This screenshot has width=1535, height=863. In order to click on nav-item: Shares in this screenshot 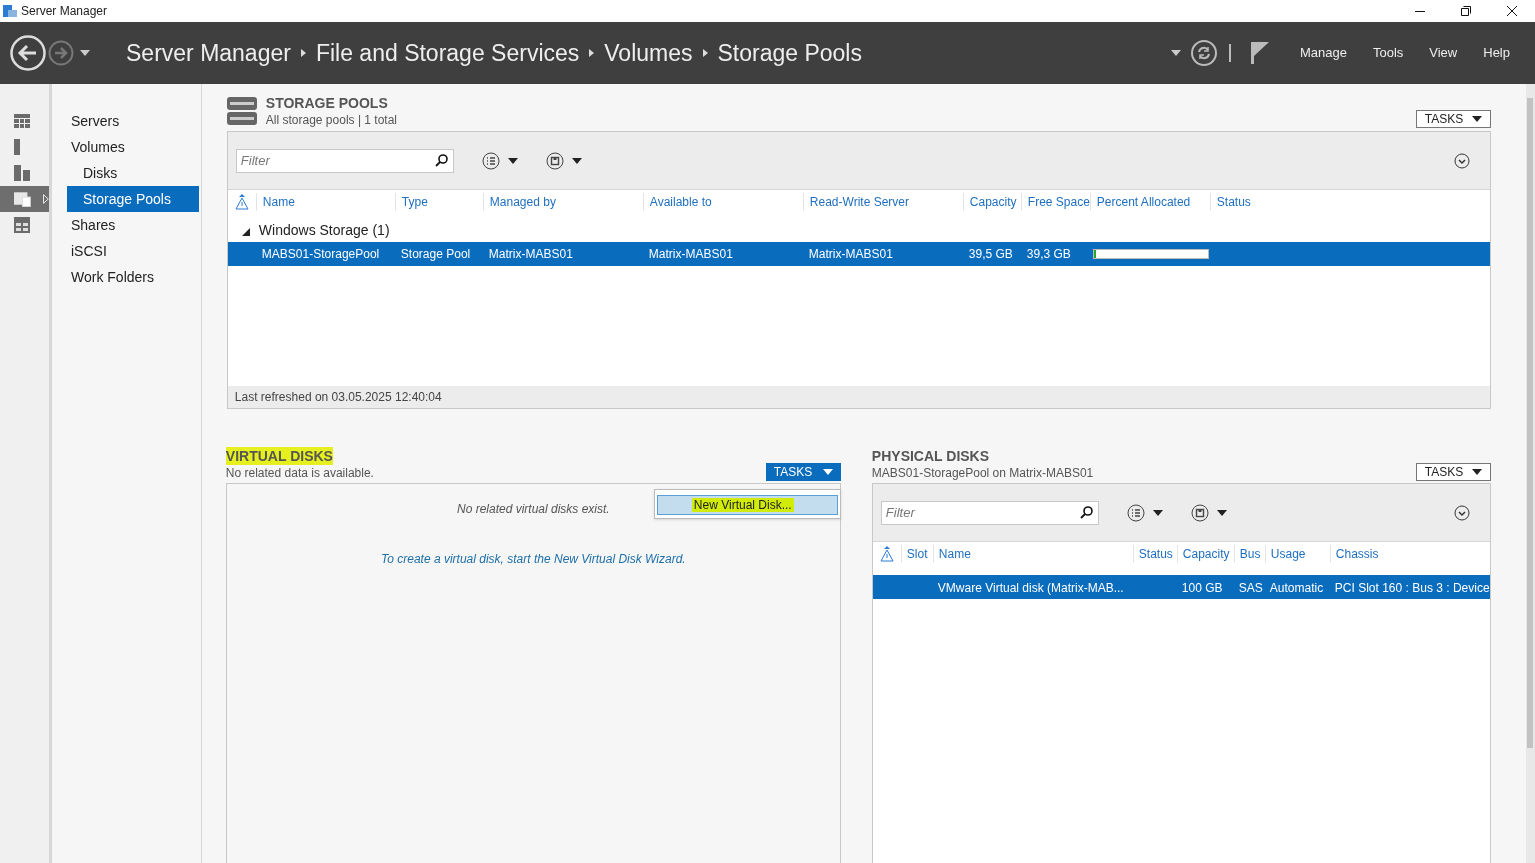, I will do `click(133, 225)`.